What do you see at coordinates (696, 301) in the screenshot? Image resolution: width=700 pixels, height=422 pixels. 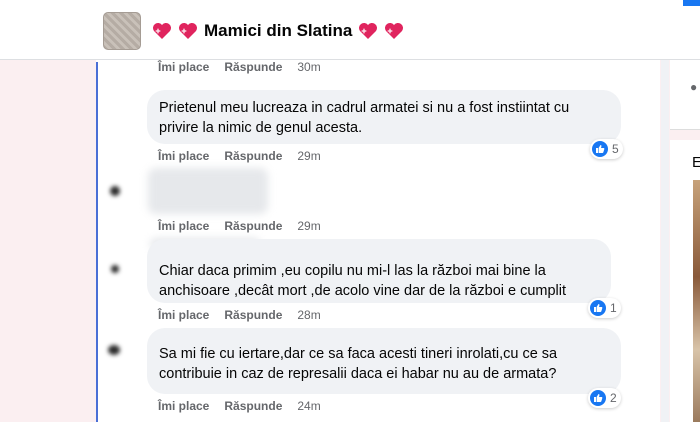 I see `right-sidebar-image` at bounding box center [696, 301].